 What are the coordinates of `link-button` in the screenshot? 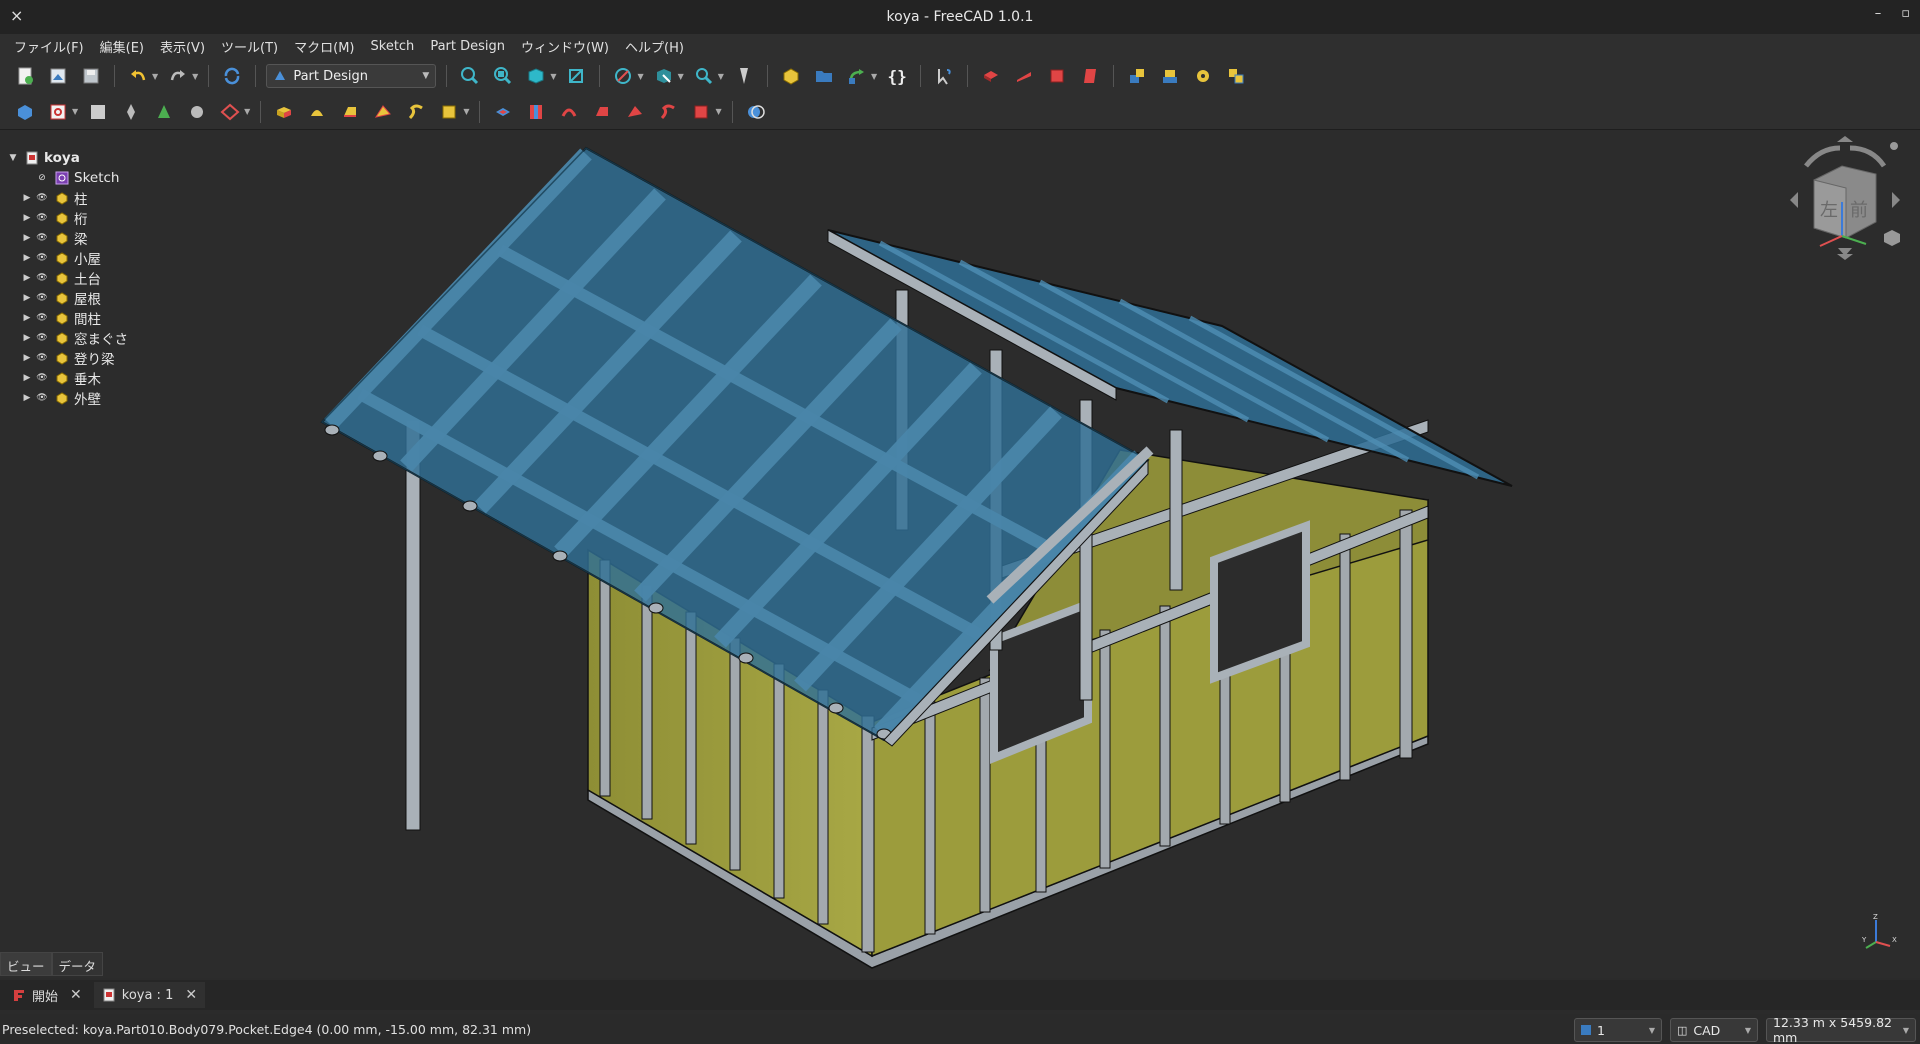 It's located at (857, 76).